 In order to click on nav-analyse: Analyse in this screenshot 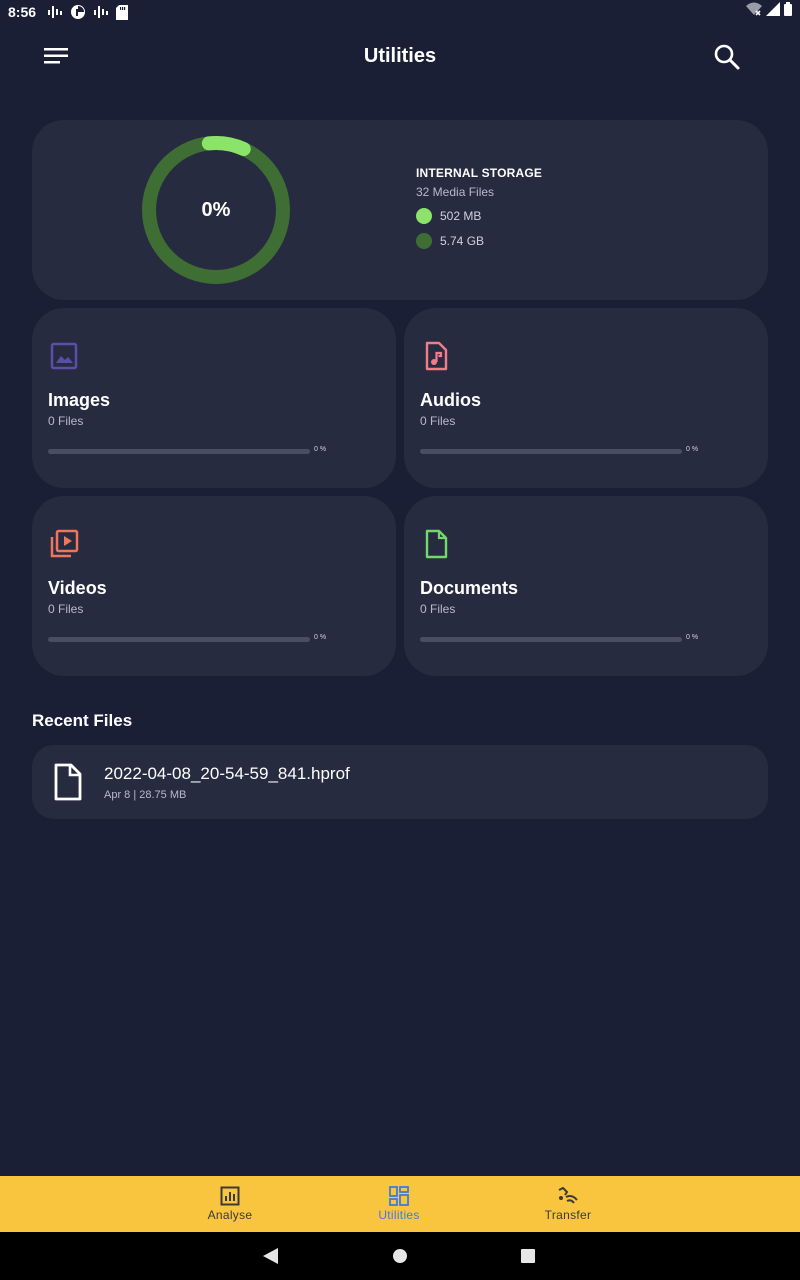, I will do `click(230, 1204)`.